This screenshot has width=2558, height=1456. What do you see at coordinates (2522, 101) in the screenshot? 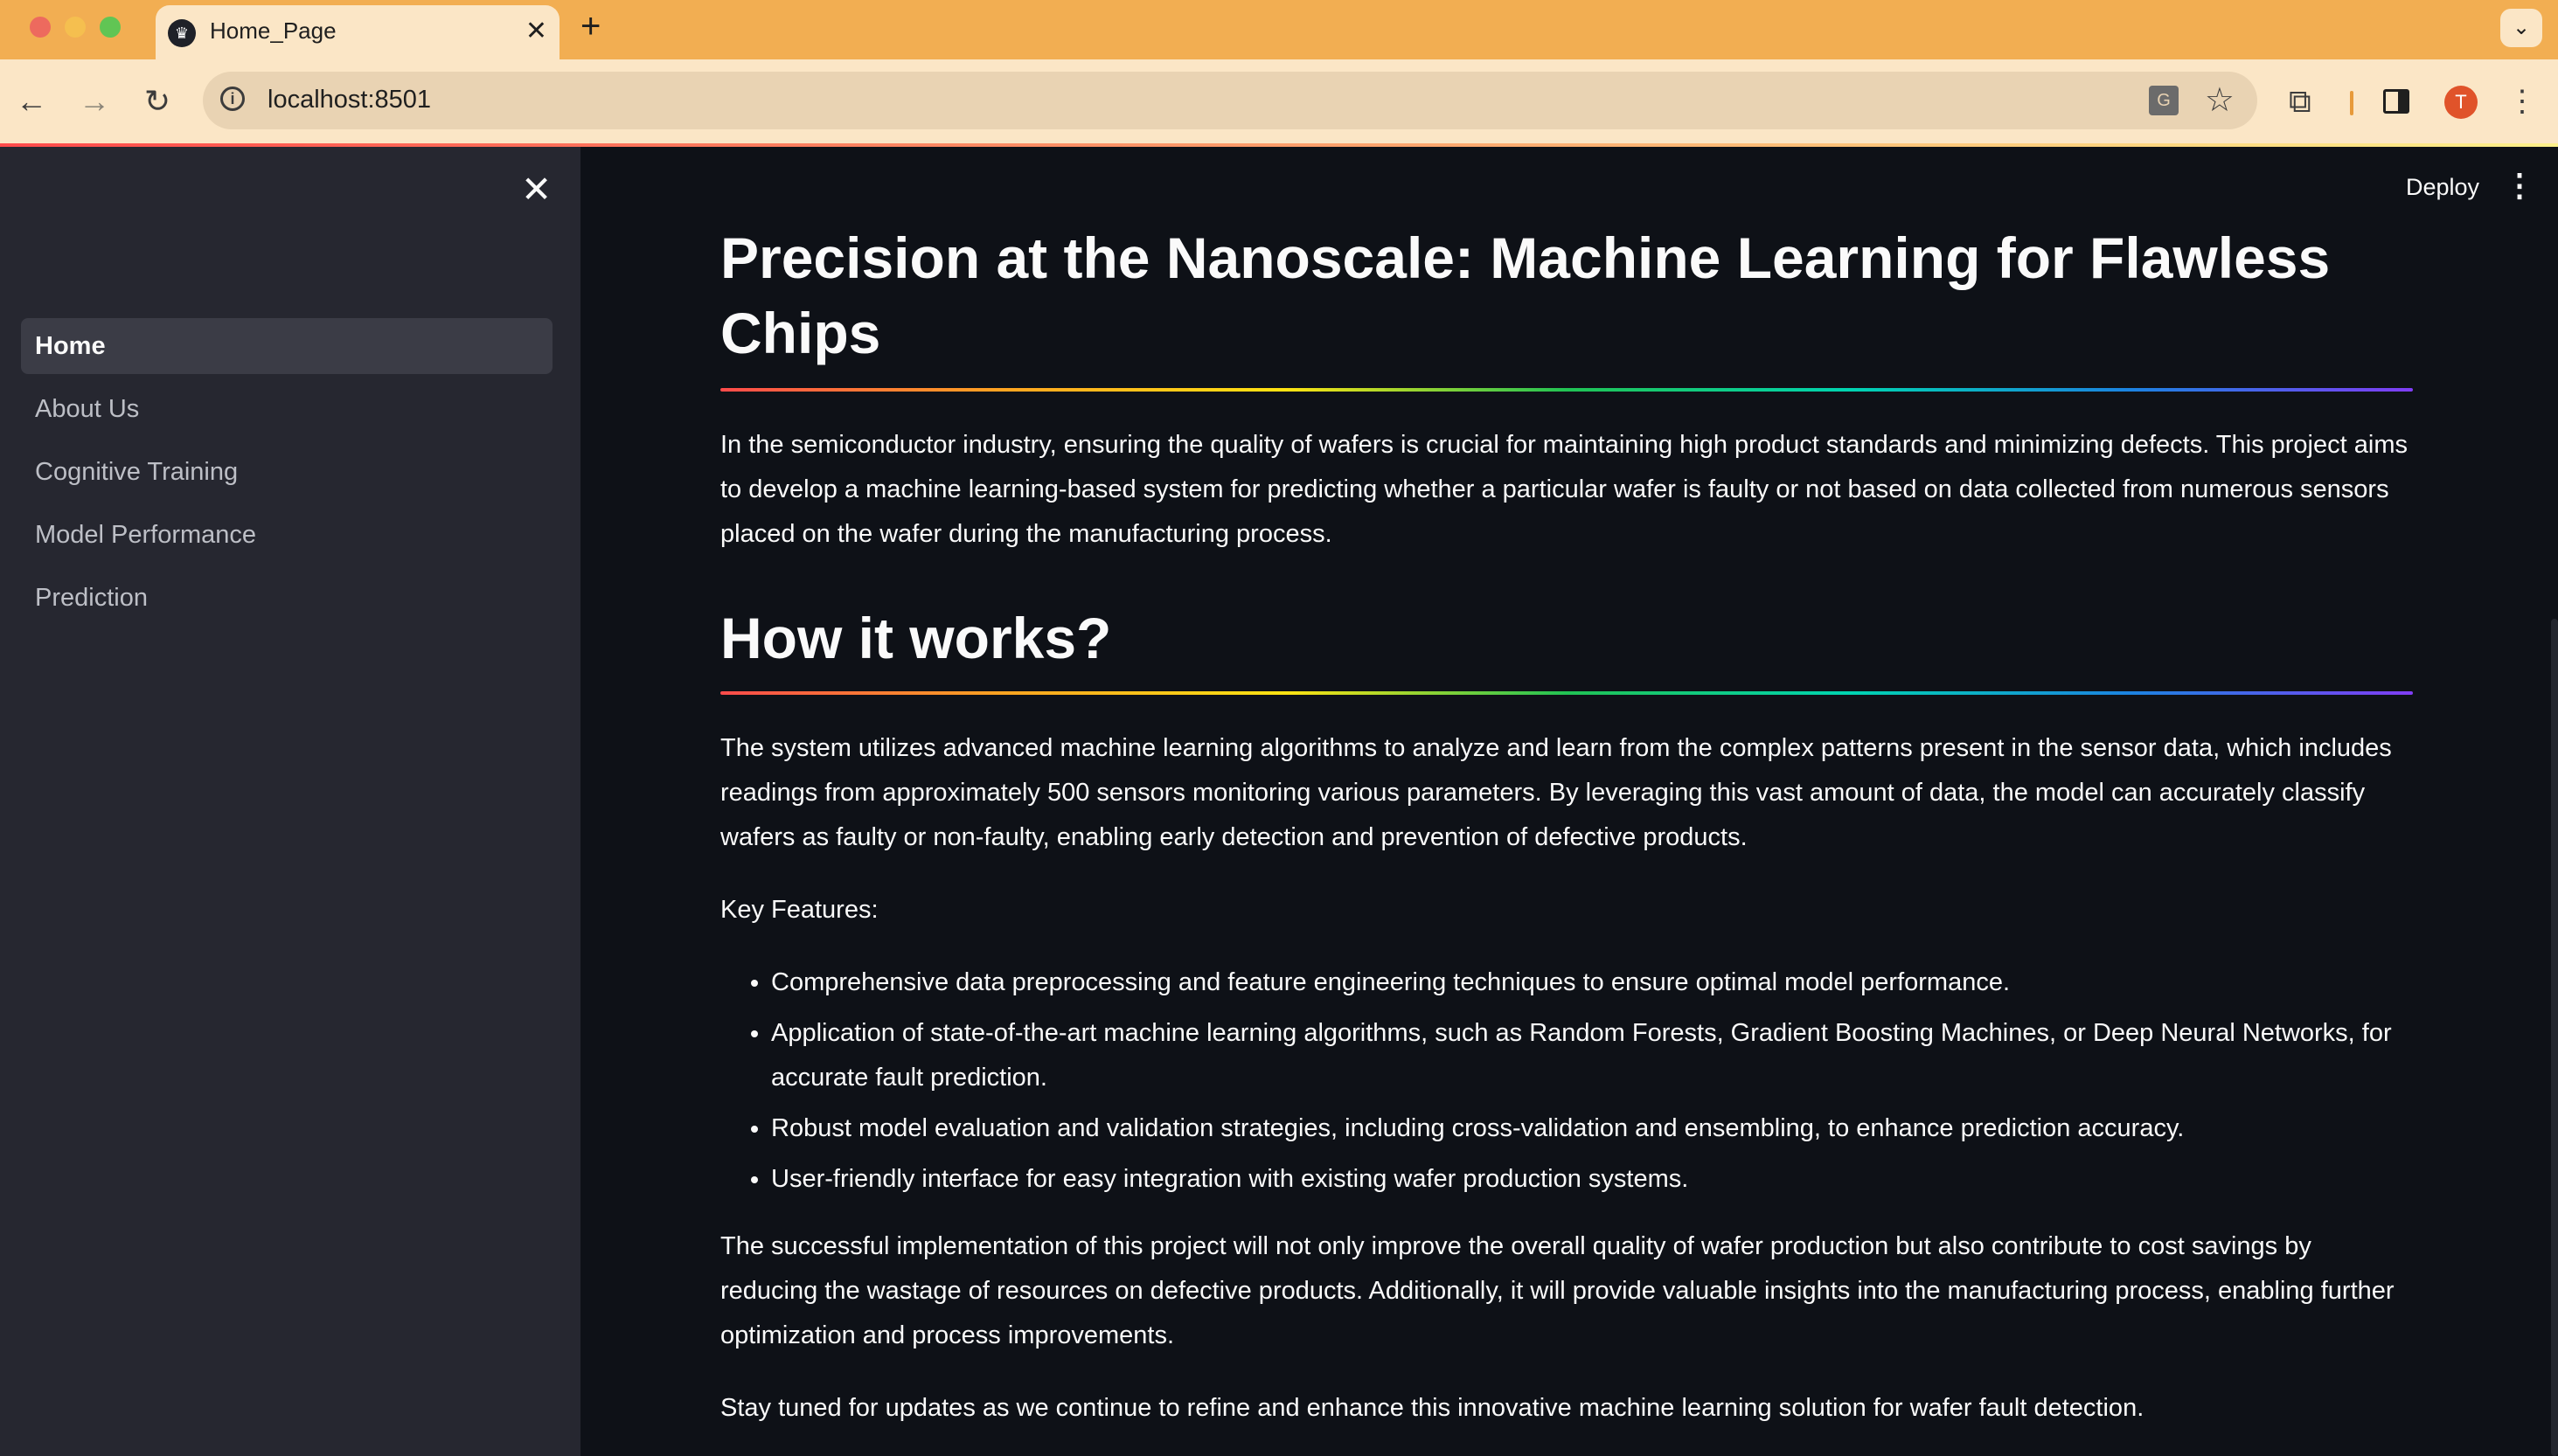
I see `browser-menu-kebab-icon: ⋮` at bounding box center [2522, 101].